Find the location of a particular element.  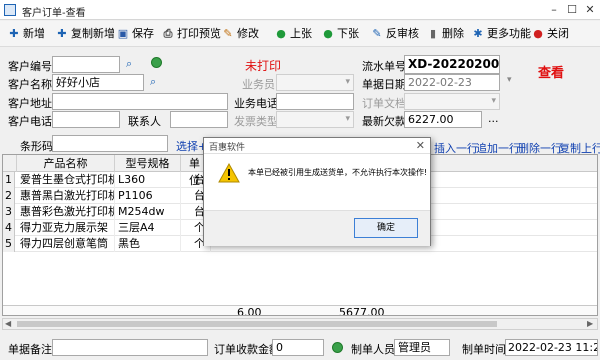

horizontal-scrollbar: ◀ ▶ is located at coordinates (300, 324).